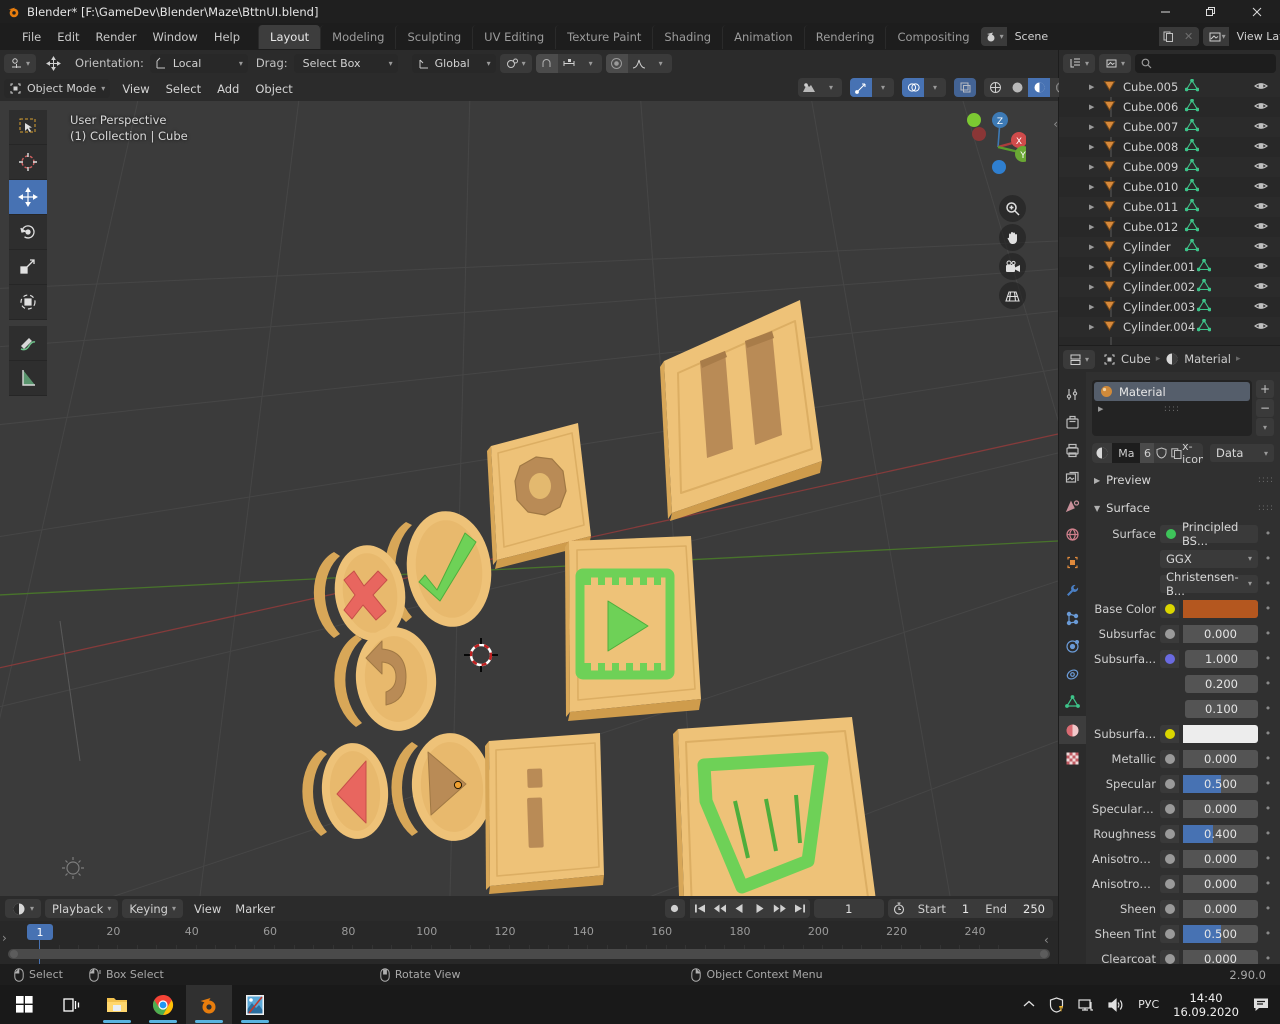  What do you see at coordinates (1207, 359) in the screenshot?
I see `breadcrumb-material-label: Material` at bounding box center [1207, 359].